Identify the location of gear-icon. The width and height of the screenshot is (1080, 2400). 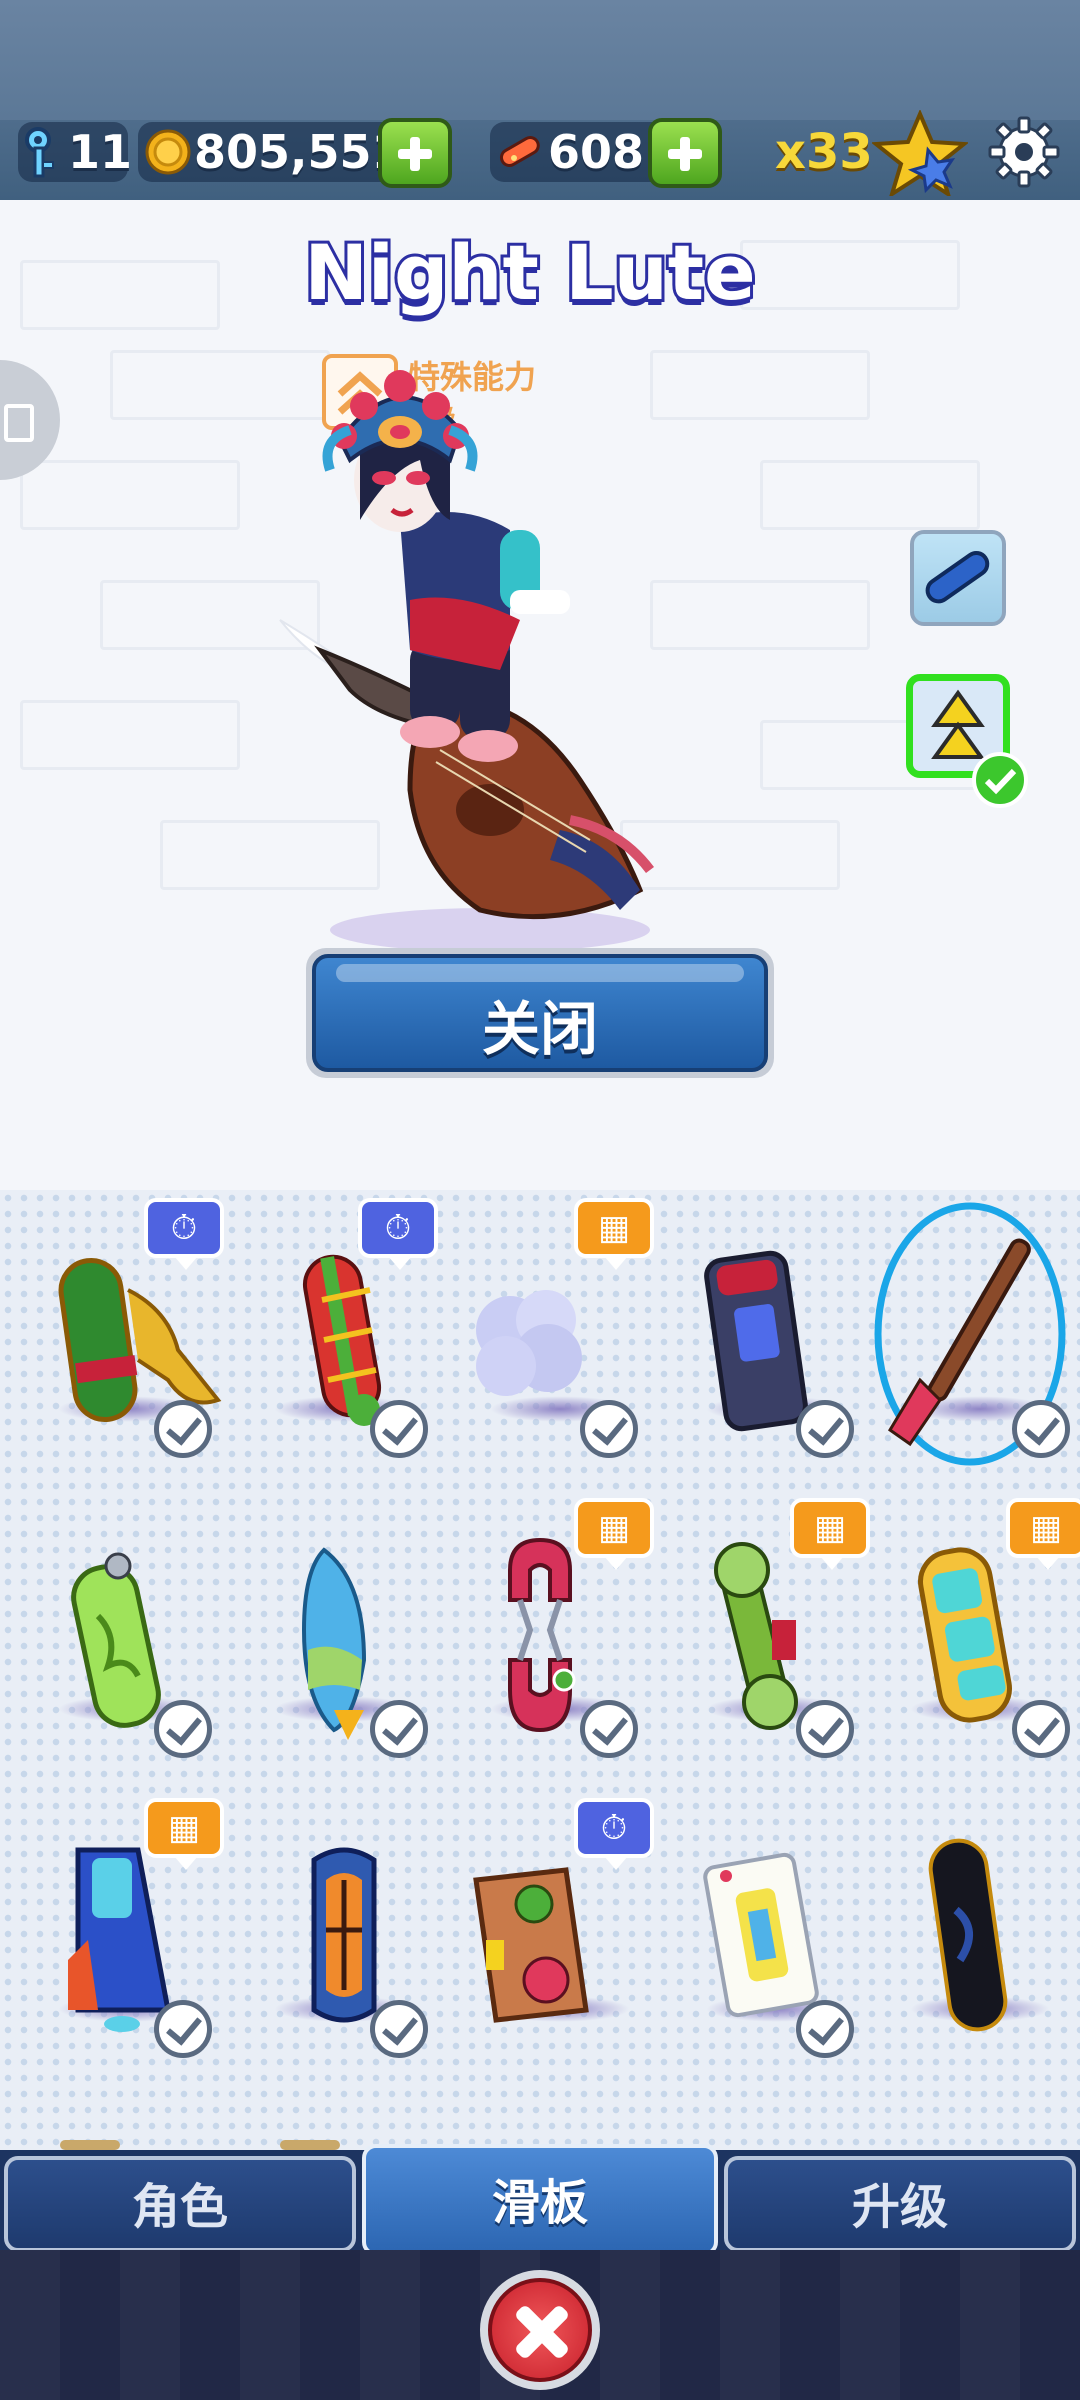
(1024, 152).